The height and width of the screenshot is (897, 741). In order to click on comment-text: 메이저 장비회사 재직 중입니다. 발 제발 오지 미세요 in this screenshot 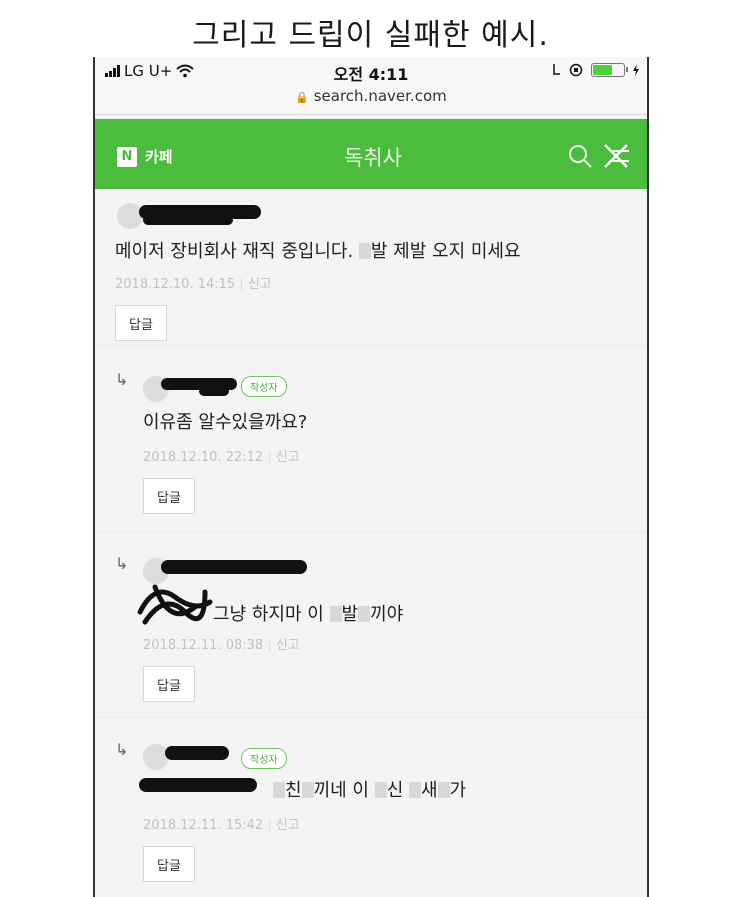, I will do `click(318, 251)`.